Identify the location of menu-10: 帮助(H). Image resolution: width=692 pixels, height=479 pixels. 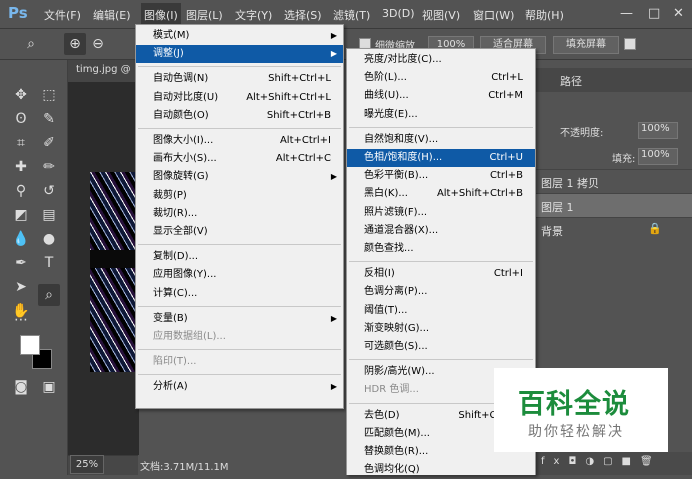
(544, 15).